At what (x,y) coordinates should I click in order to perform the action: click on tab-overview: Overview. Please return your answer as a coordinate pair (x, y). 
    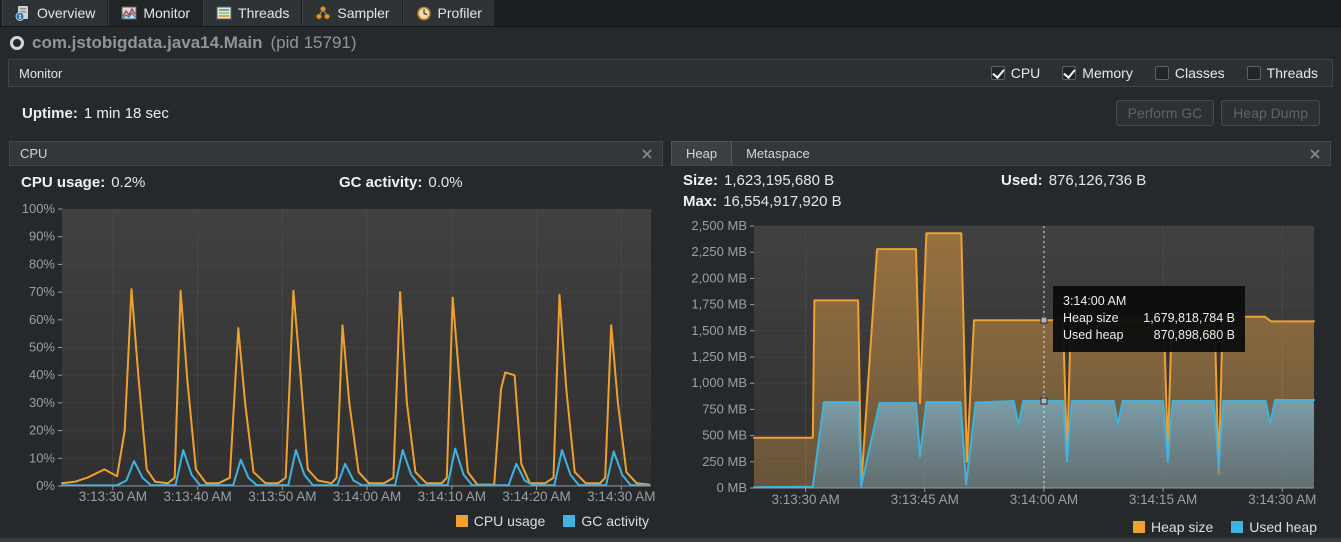
    Looking at the image, I should click on (55, 13).